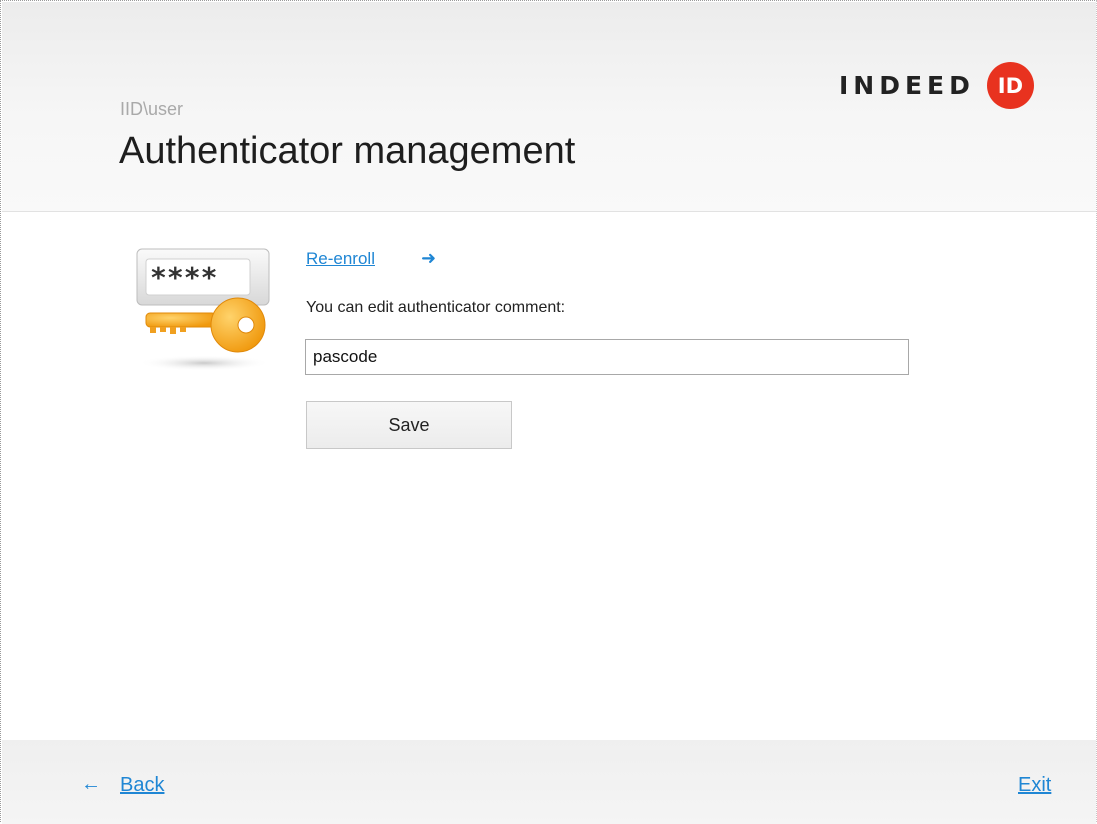 This screenshot has width=1097, height=824. Describe the element at coordinates (142, 785) in the screenshot. I see `back-link: Back` at that location.